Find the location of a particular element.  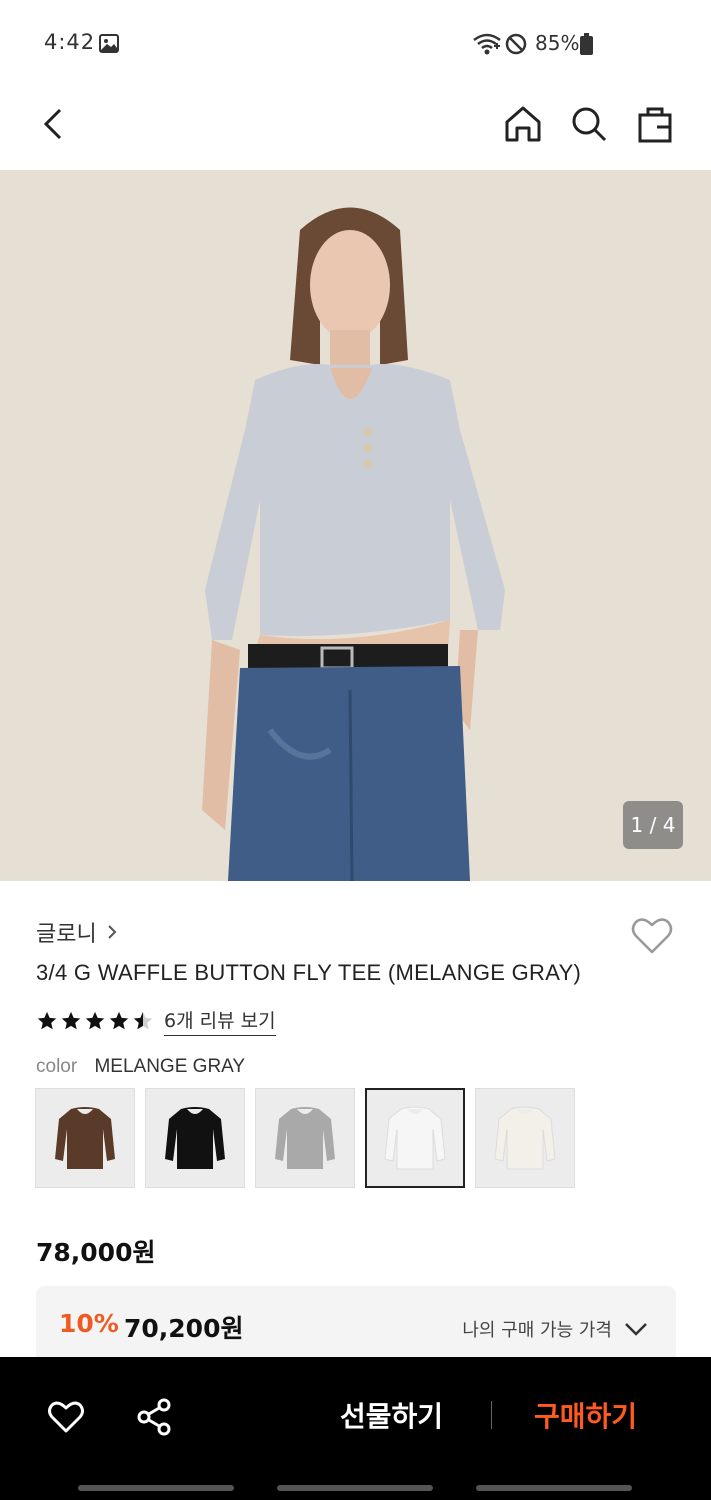

rating-row: 6개 리뷰 보기 is located at coordinates (156, 1021).